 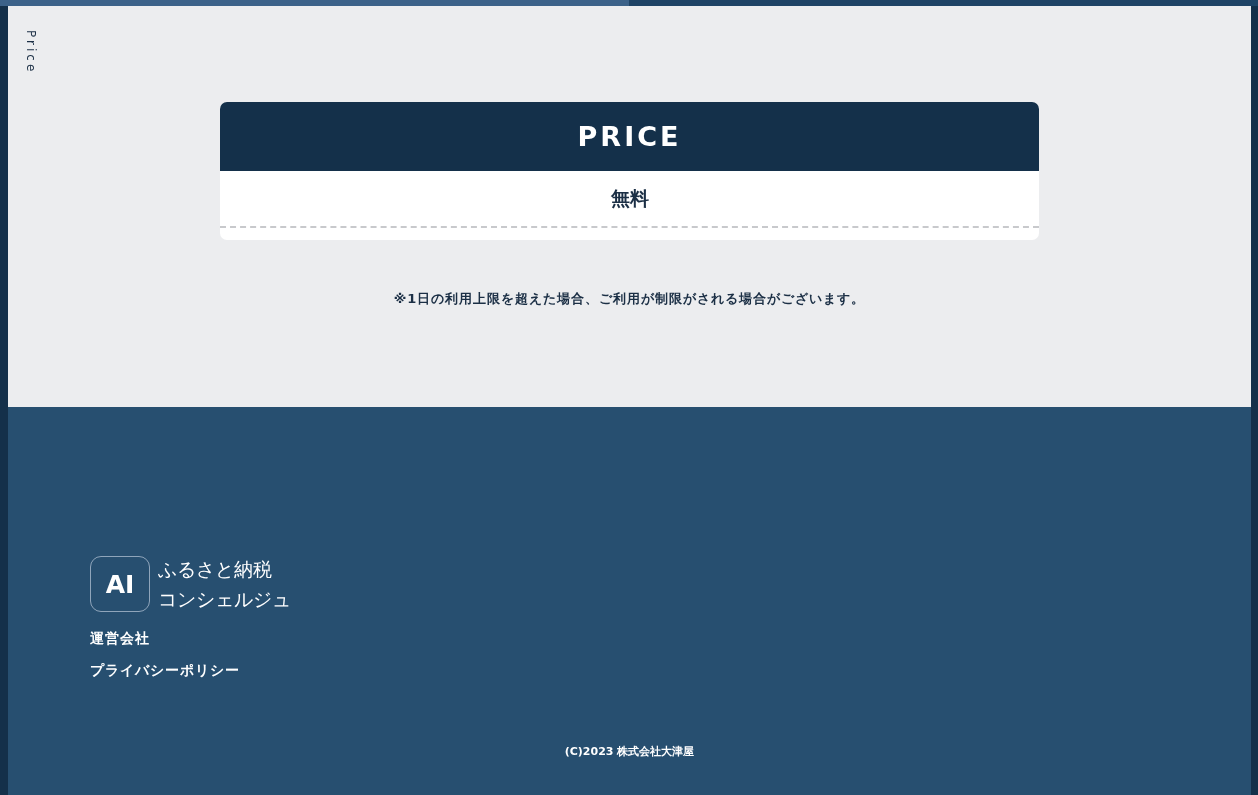 I want to click on logo-text: コンシェルジュ, so click(x=224, y=599).